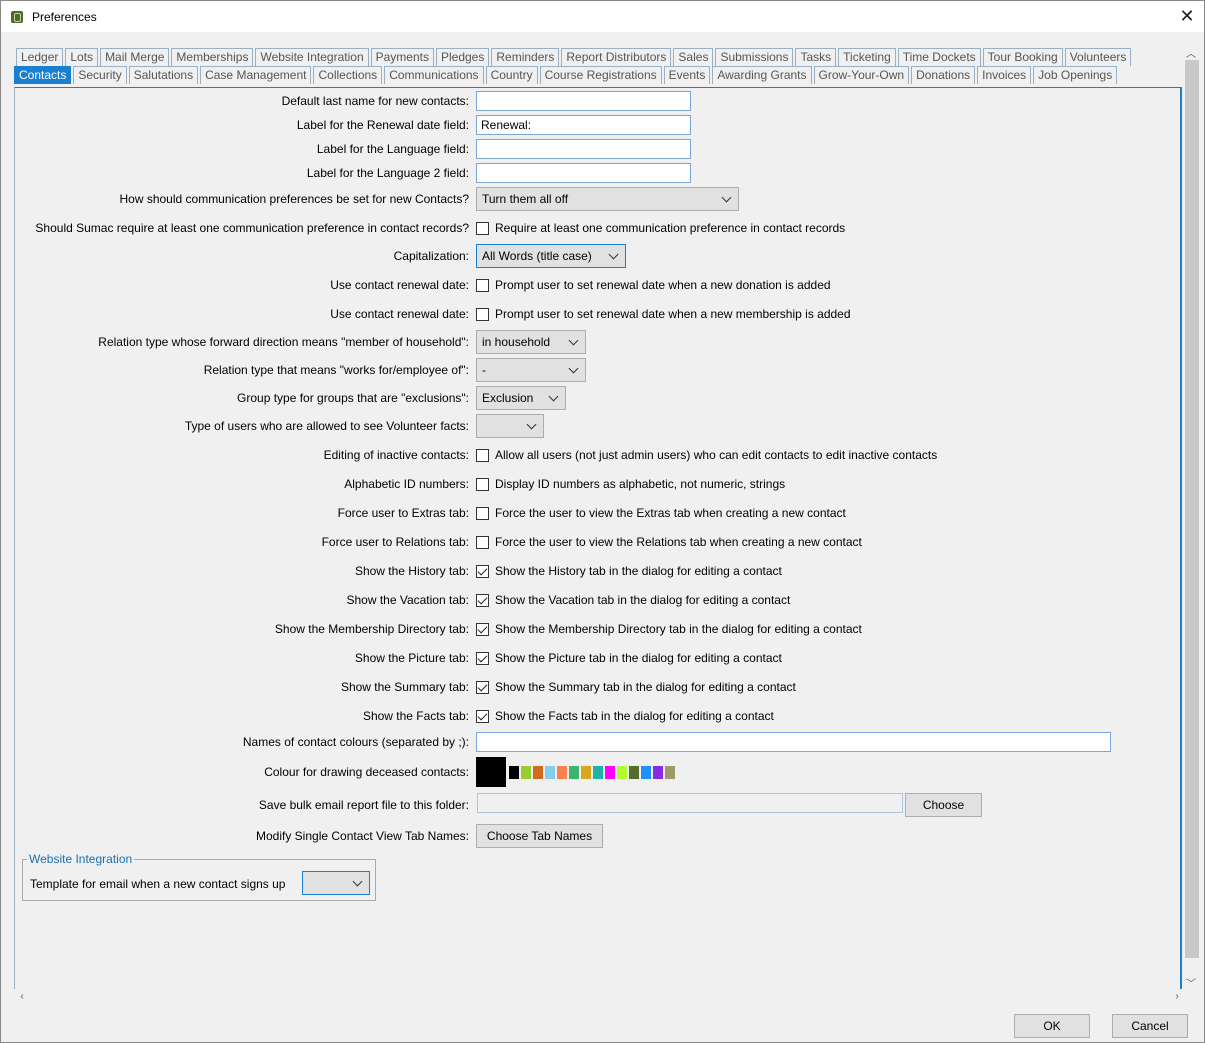 The height and width of the screenshot is (1043, 1205). I want to click on household-select: in household, so click(531, 342).